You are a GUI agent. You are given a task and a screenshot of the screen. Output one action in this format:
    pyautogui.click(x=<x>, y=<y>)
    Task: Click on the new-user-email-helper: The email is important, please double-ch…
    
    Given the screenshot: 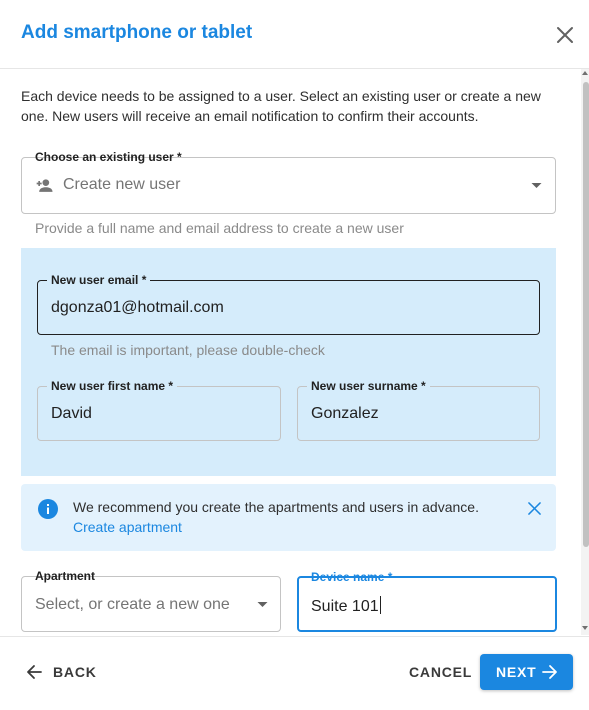 What is the action you would take?
    pyautogui.click(x=188, y=350)
    